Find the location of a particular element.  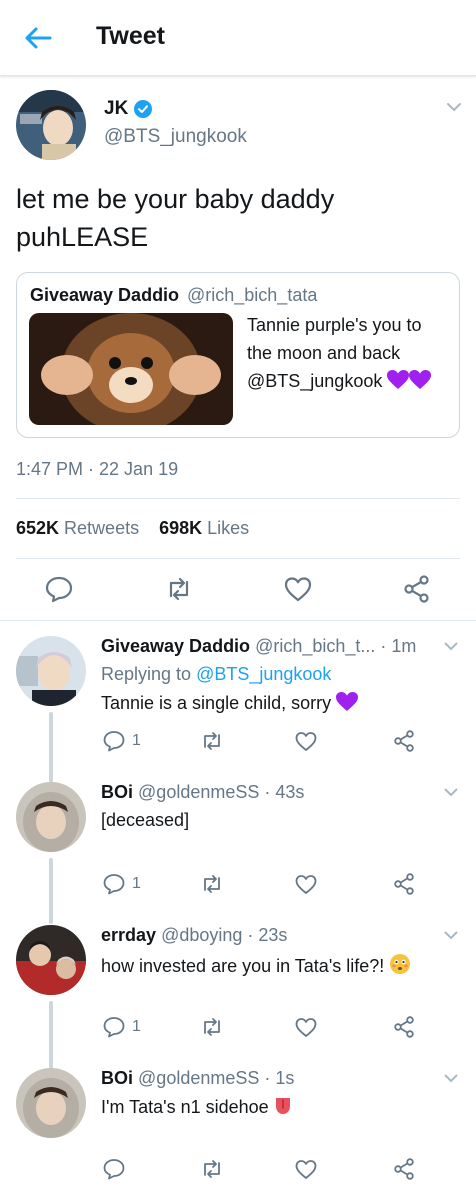

top-bar: Tweet is located at coordinates (238, 38).